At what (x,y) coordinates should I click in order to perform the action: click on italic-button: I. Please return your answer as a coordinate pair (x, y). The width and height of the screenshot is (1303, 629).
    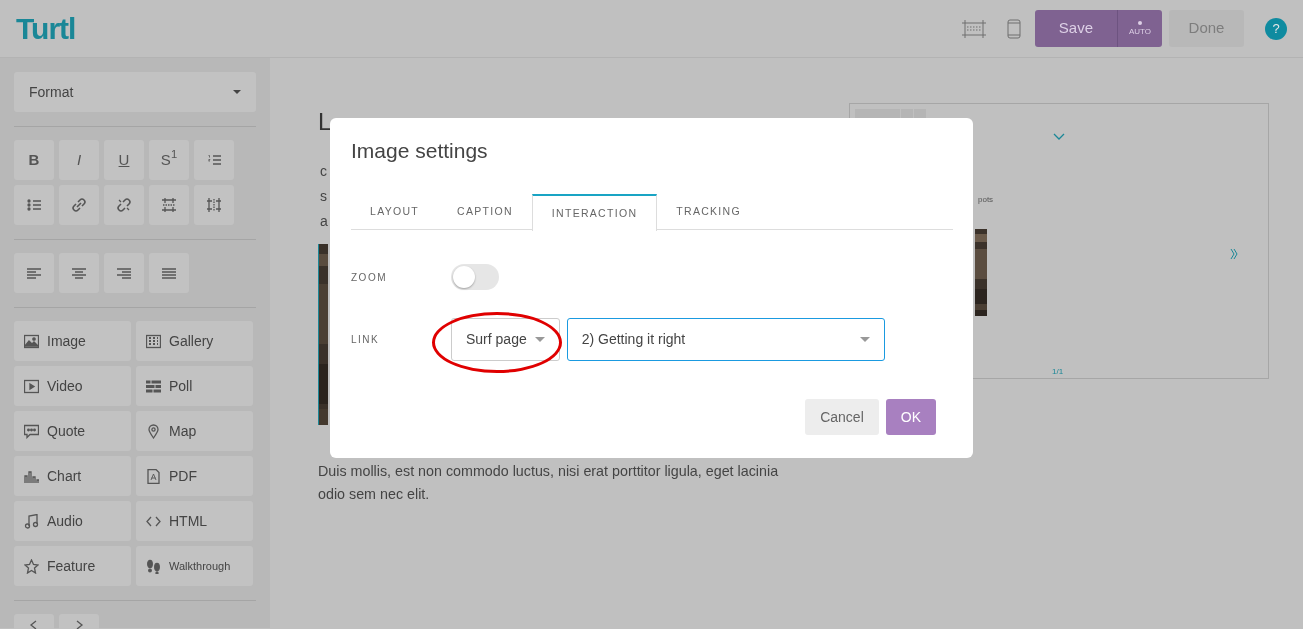
    Looking at the image, I should click on (79, 160).